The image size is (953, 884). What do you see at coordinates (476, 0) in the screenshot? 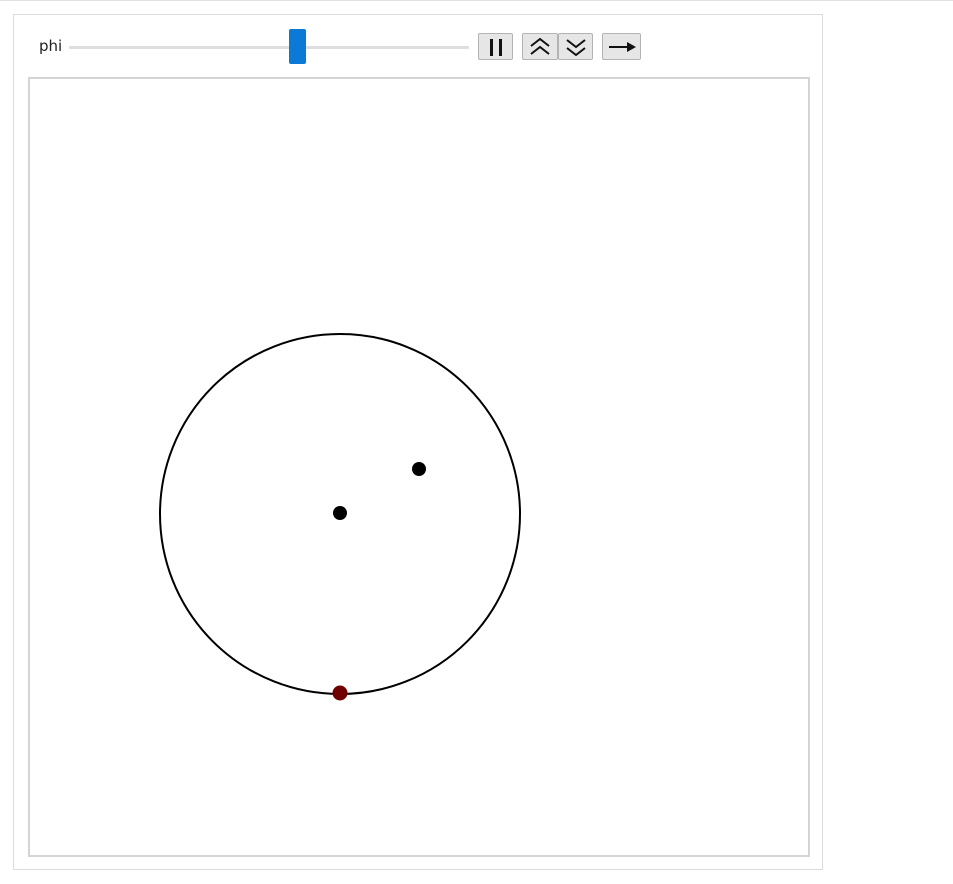
I see `top-divider` at bounding box center [476, 0].